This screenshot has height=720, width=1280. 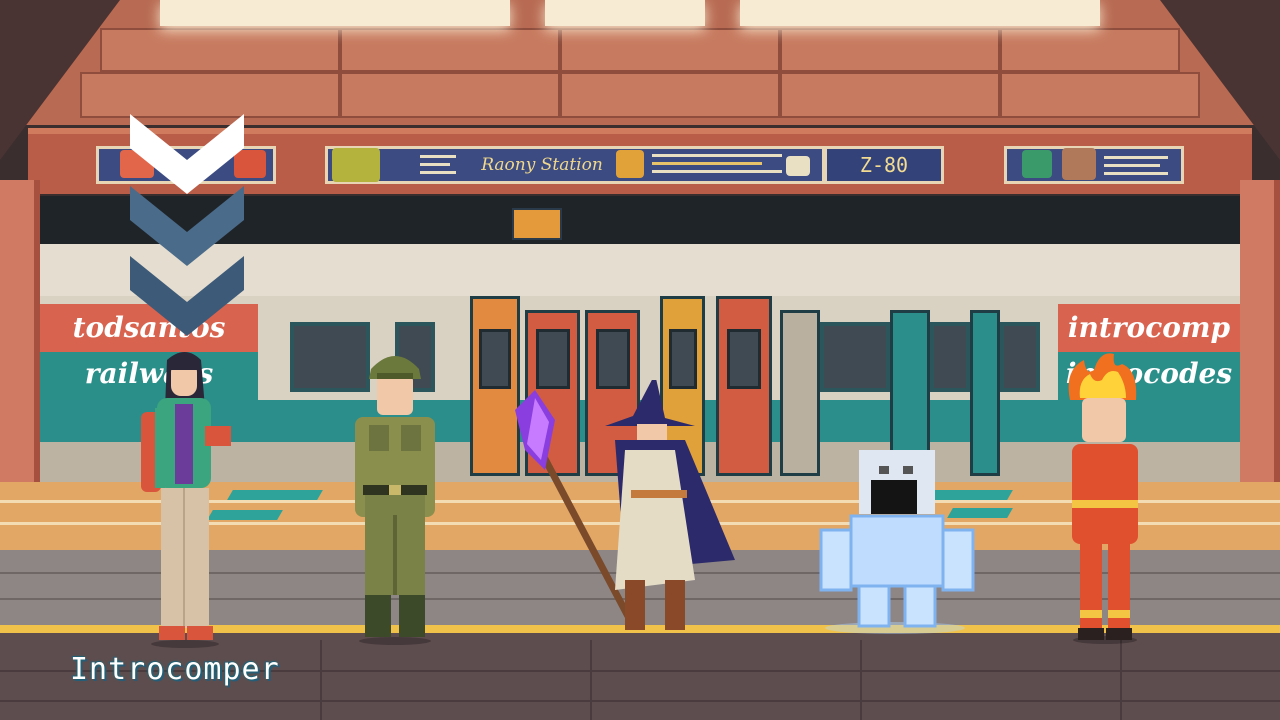 What do you see at coordinates (895, 537) in the screenshot?
I see `ice-golem-npc` at bounding box center [895, 537].